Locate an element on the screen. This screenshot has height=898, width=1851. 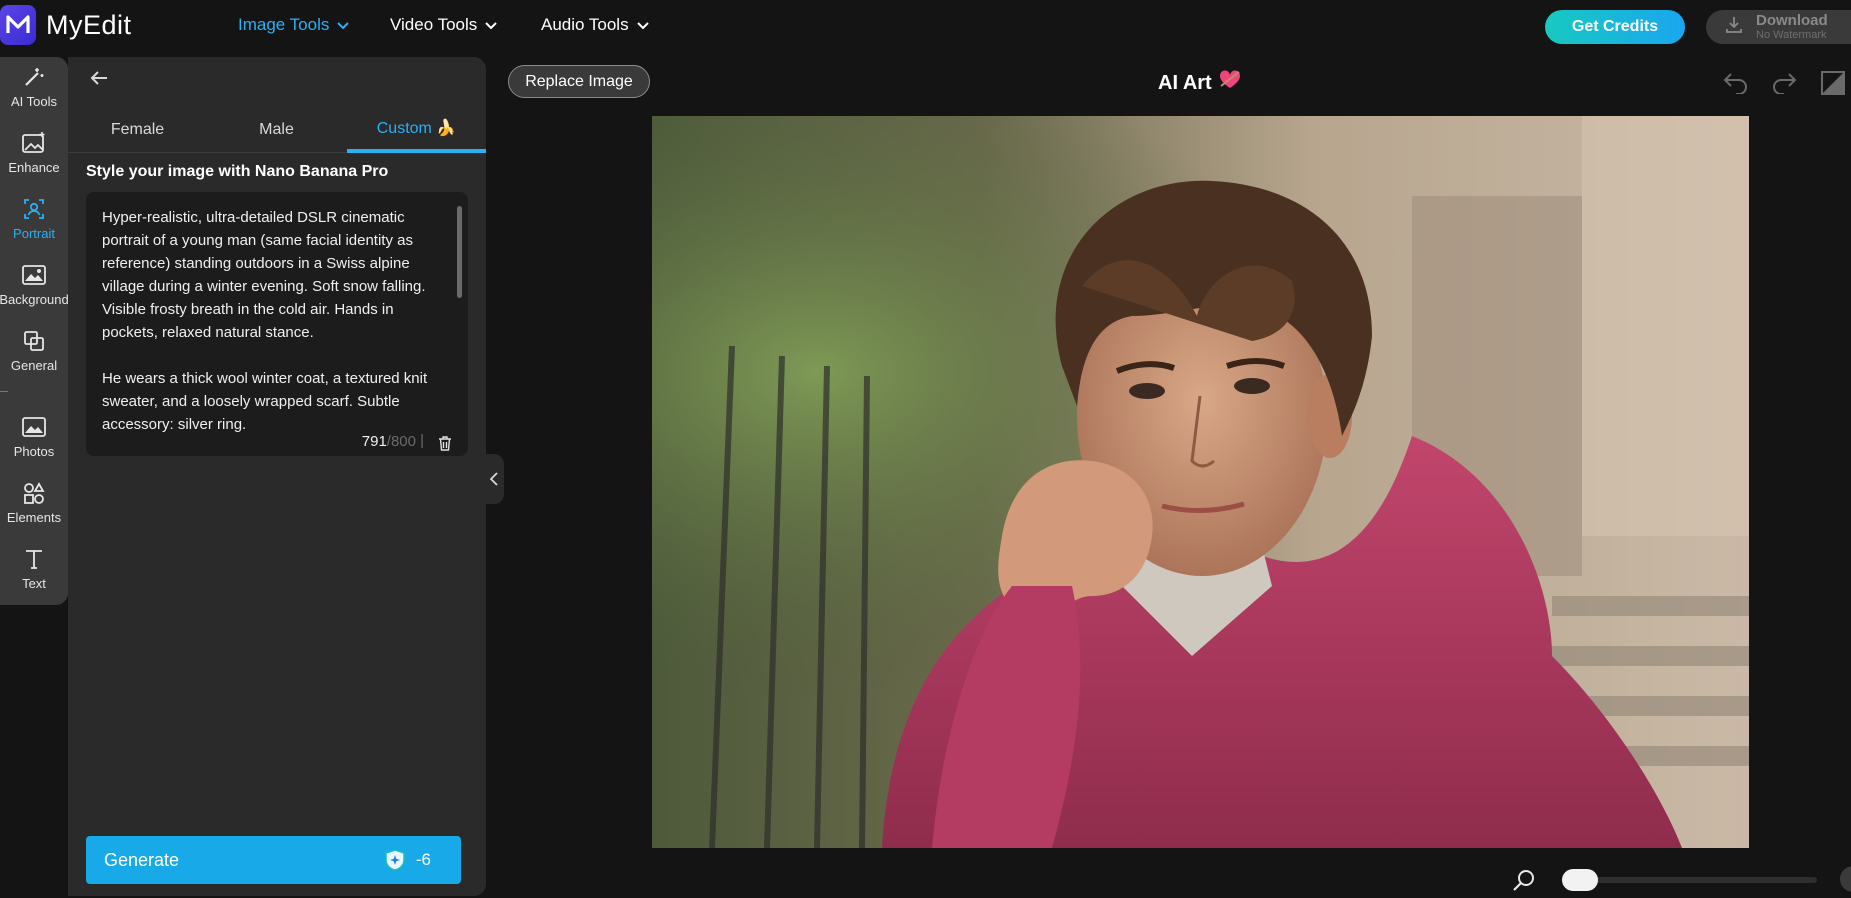
rail-label: AI Tools is located at coordinates (33, 101).